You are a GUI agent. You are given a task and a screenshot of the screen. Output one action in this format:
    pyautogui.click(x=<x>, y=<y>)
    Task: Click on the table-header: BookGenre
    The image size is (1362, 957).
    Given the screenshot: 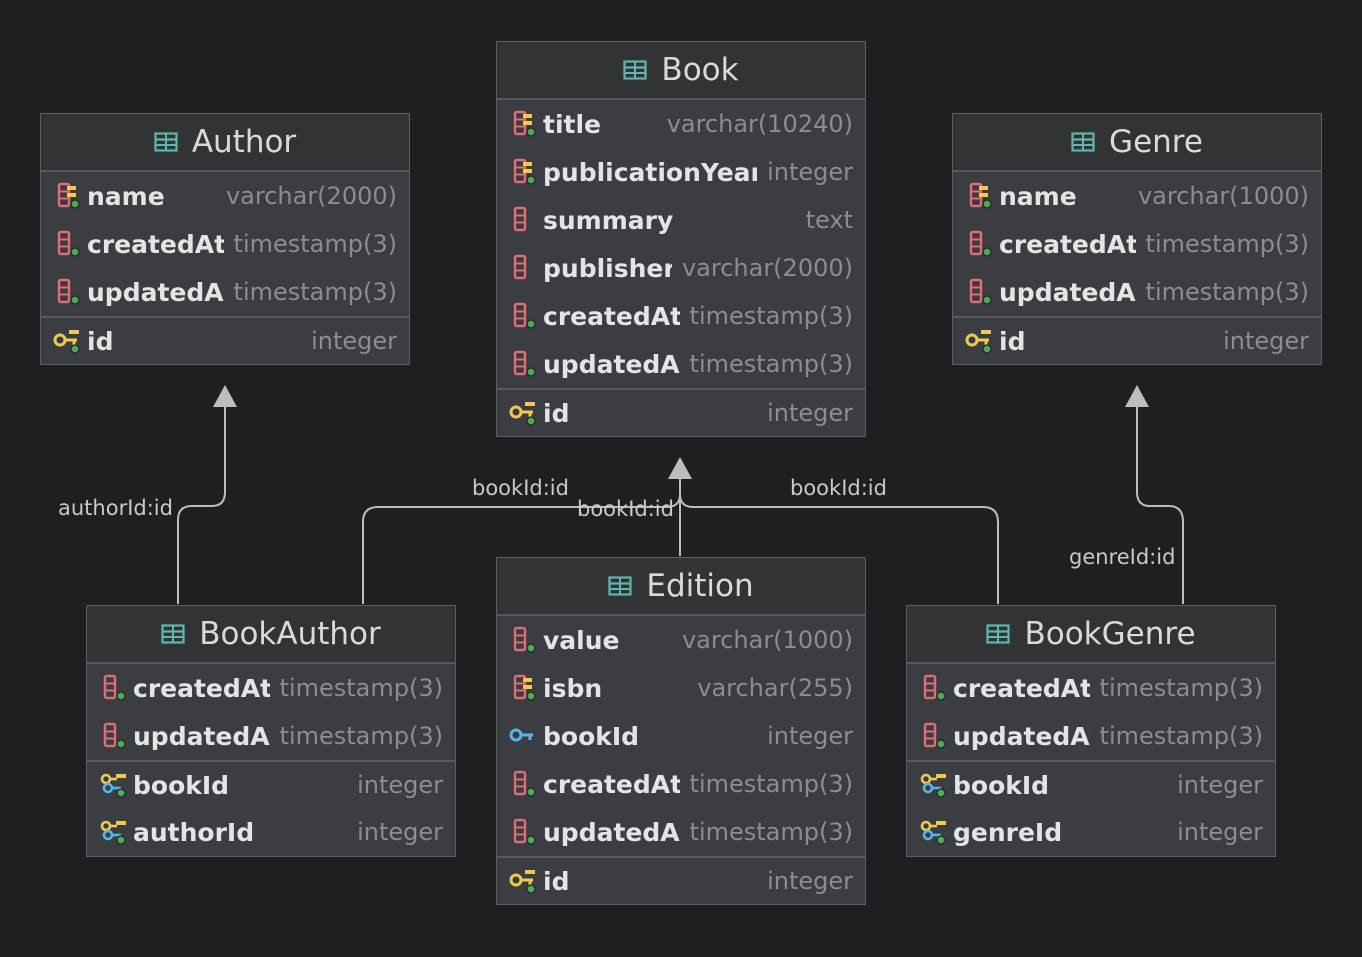 What is the action you would take?
    pyautogui.click(x=1091, y=635)
    